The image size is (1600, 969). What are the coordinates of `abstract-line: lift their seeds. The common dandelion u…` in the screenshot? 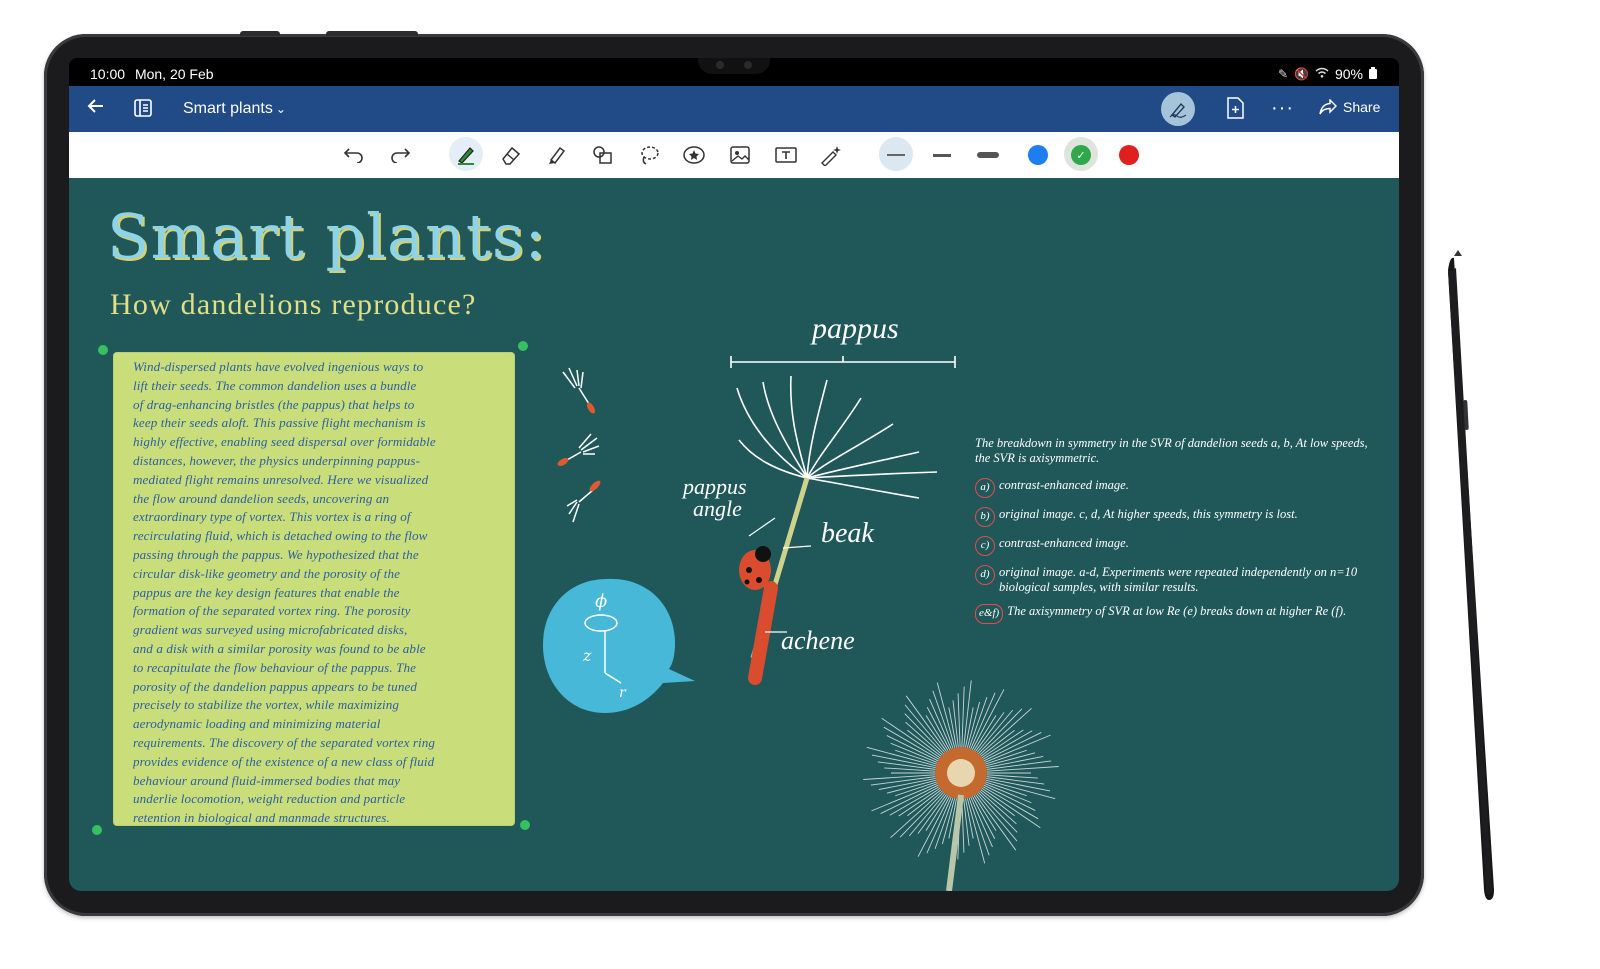 It's located at (275, 385).